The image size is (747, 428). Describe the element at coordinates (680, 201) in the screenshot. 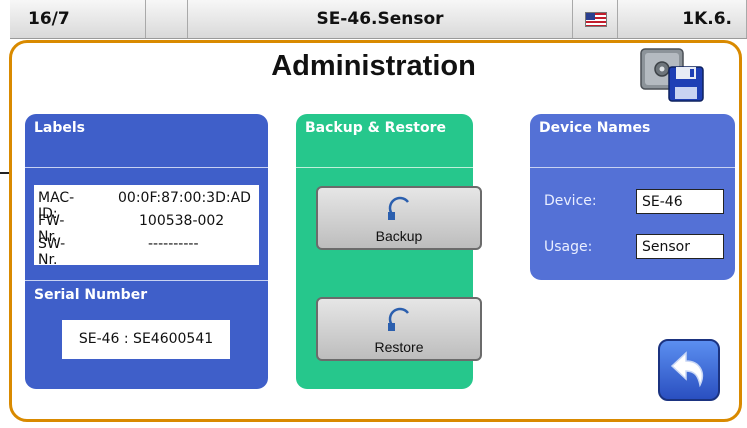

I see `device-name-input` at that location.